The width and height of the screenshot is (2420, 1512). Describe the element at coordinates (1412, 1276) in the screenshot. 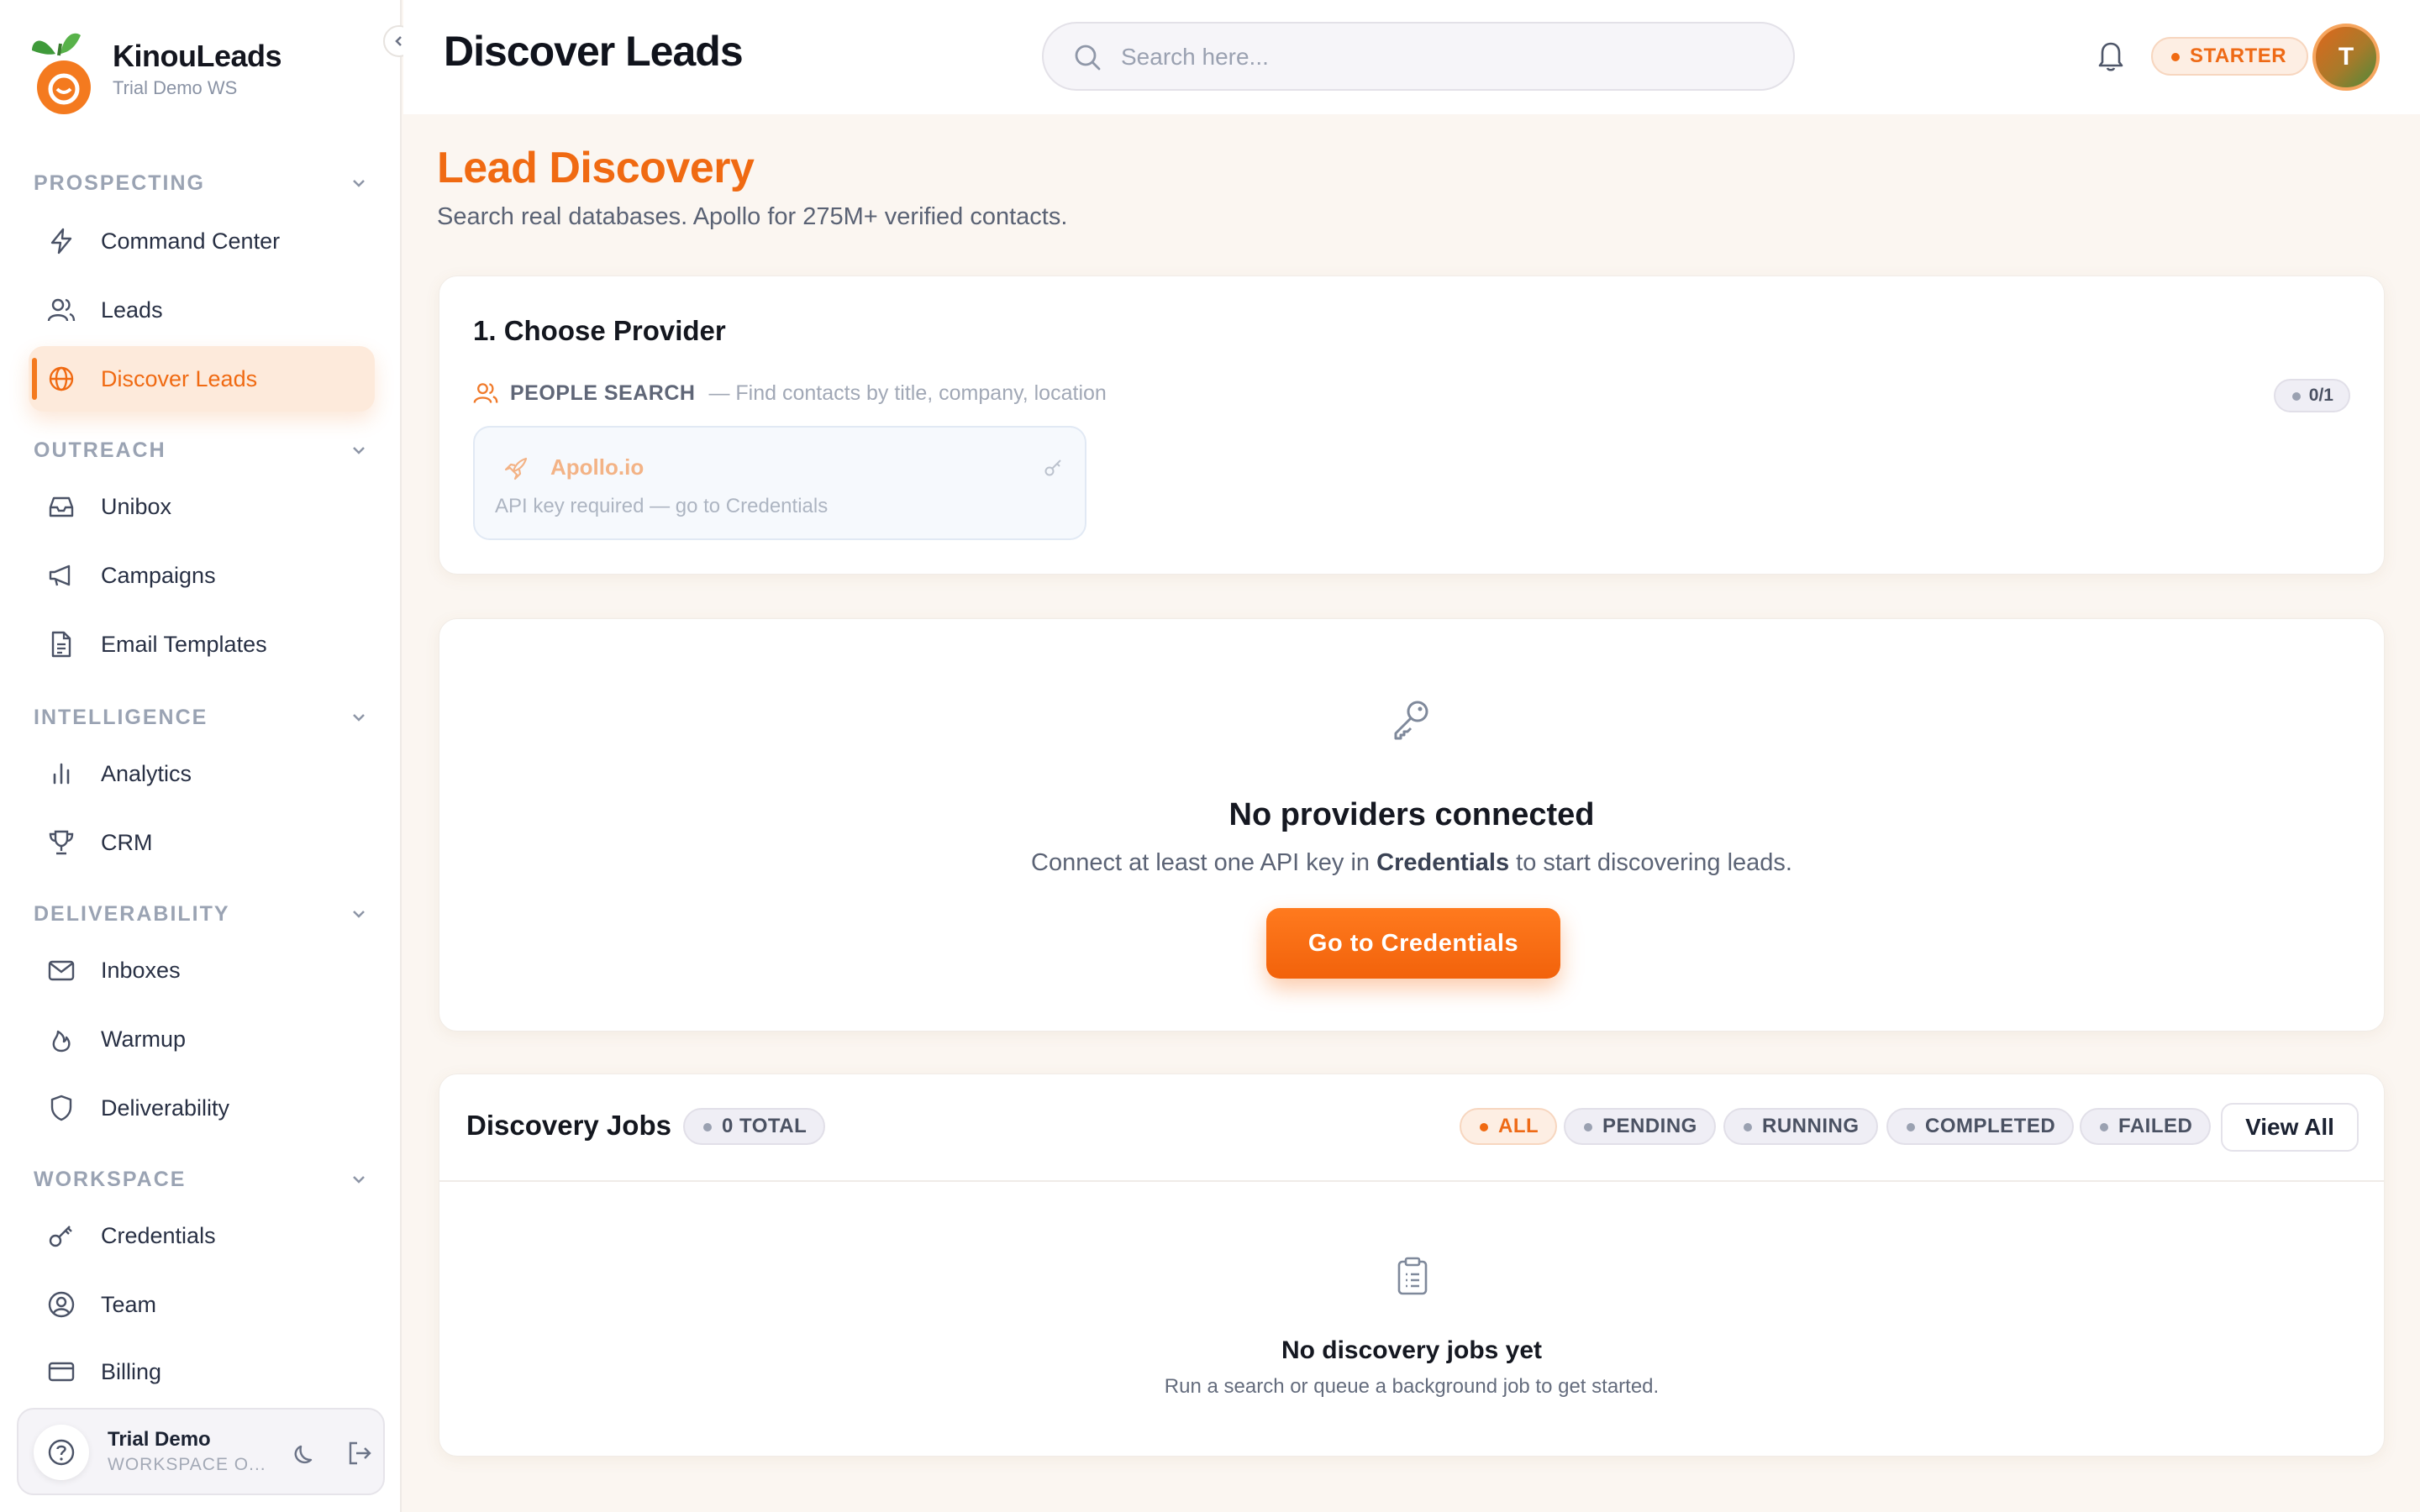

I see `clipboard-icon` at that location.